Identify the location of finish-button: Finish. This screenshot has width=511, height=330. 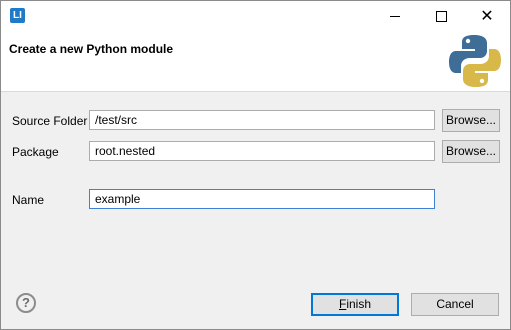
(355, 304).